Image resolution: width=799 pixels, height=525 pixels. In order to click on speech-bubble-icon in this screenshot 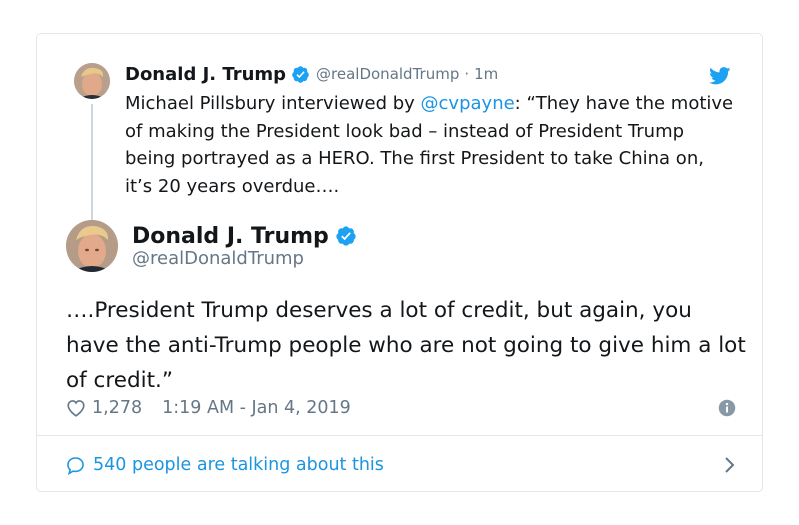, I will do `click(75, 465)`.